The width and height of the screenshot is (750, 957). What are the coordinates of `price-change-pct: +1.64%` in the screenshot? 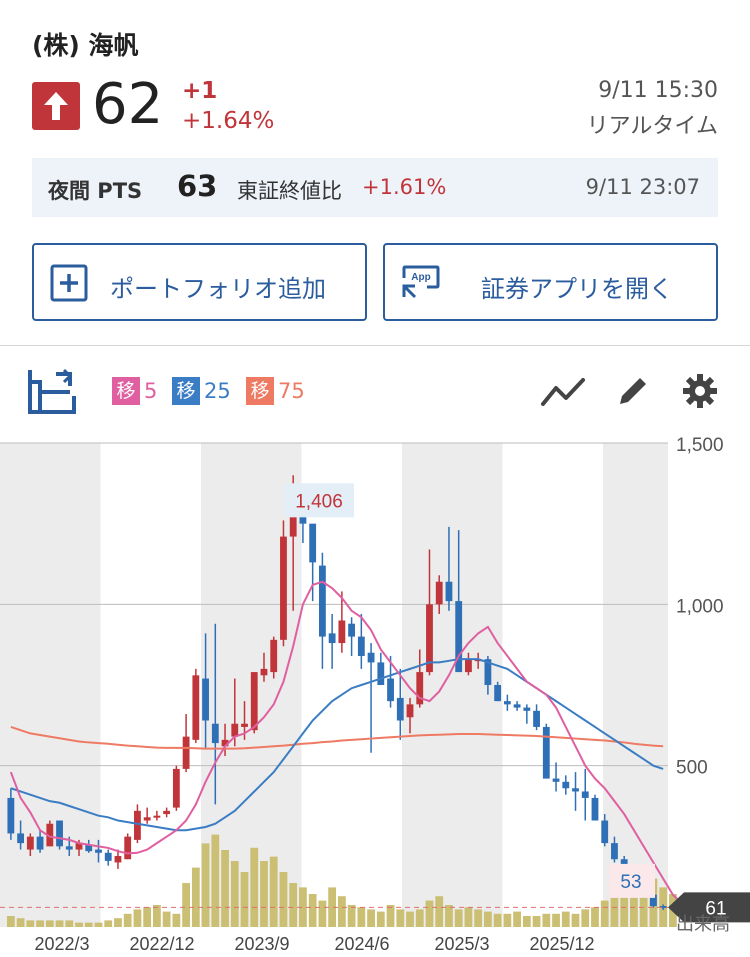 It's located at (228, 121).